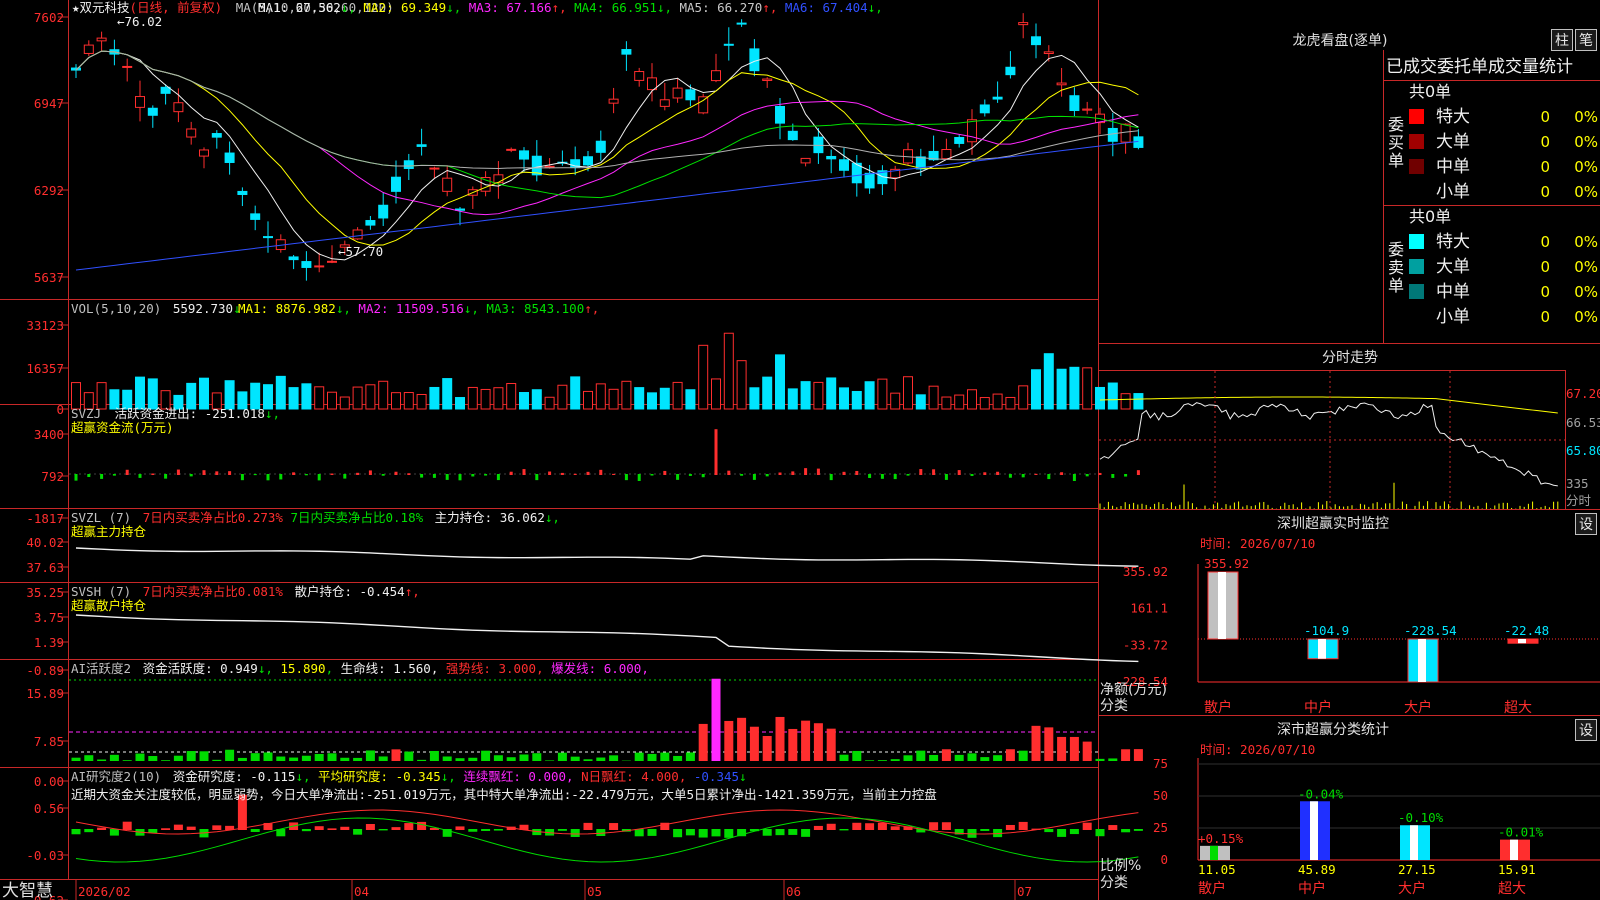 The image size is (1600, 900). Describe the element at coordinates (299, 7) in the screenshot. I see `value-label: MA1: 67.562` at that location.